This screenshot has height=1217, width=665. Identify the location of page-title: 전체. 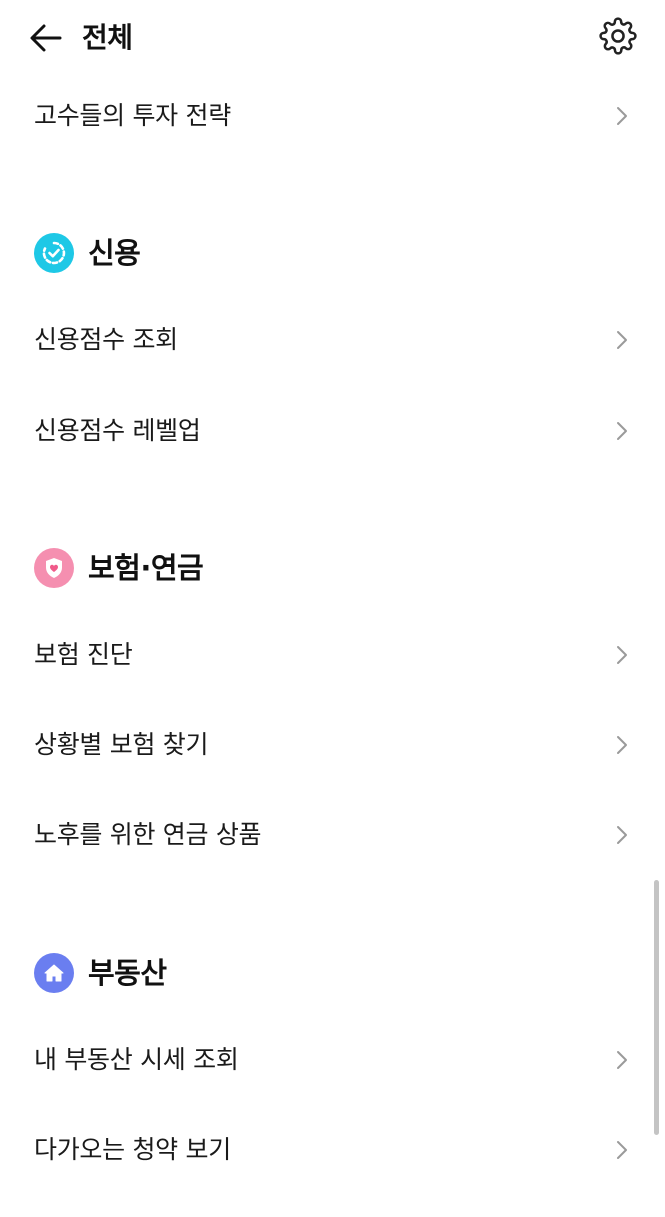
(107, 37).